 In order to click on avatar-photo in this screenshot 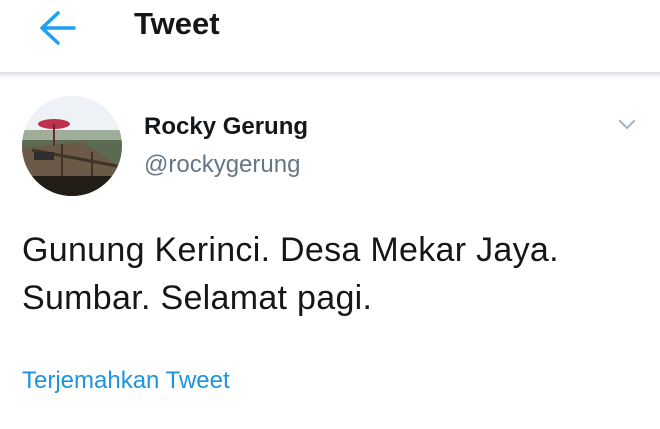, I will do `click(72, 146)`.